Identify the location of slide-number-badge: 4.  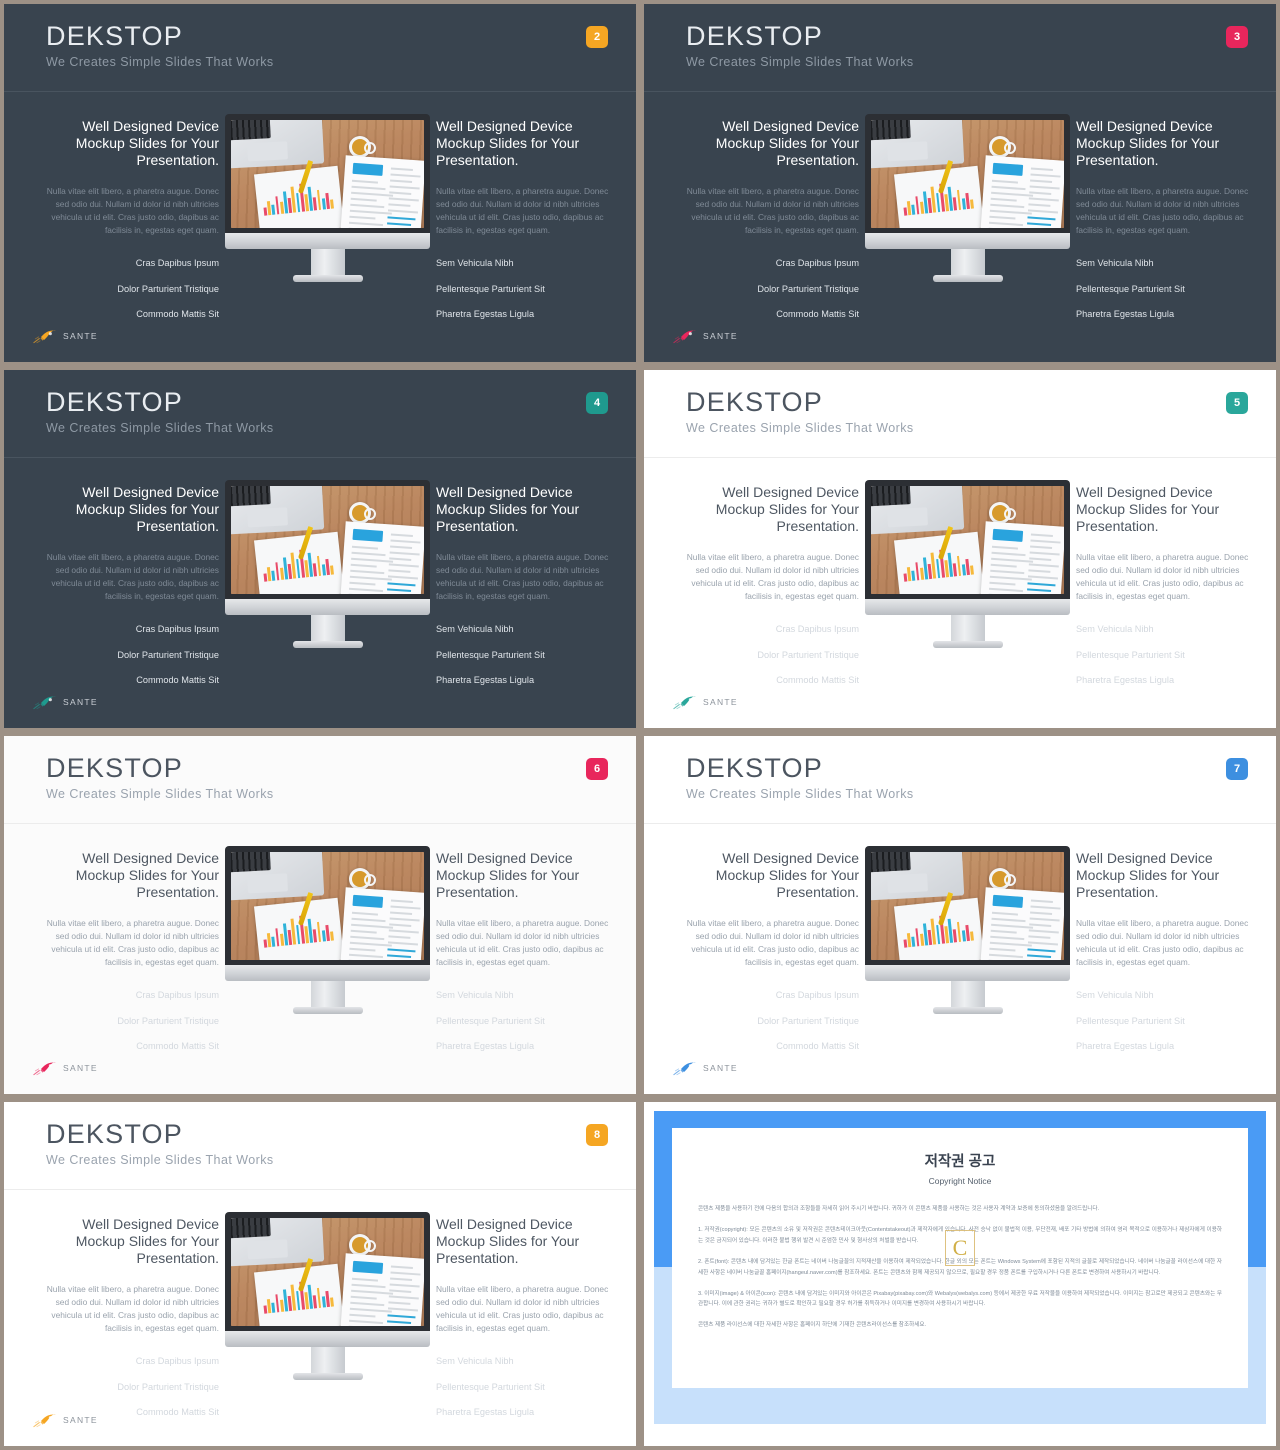
(597, 403).